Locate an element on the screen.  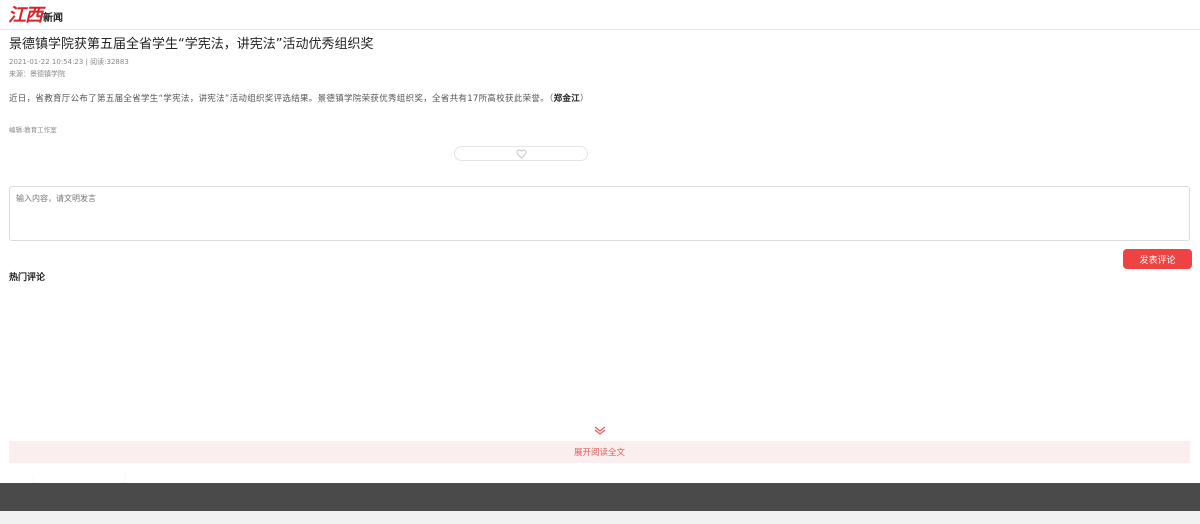
site-logo: 江西 新闻 is located at coordinates (35, 15).